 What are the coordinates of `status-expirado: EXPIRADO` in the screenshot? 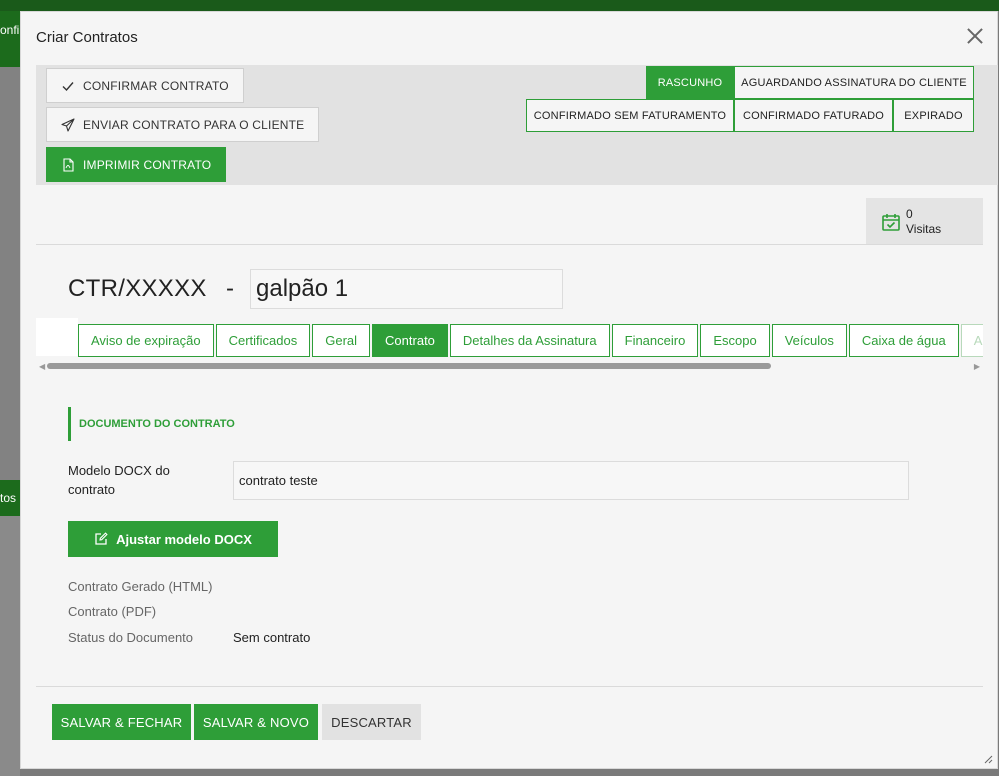 It's located at (933, 115).